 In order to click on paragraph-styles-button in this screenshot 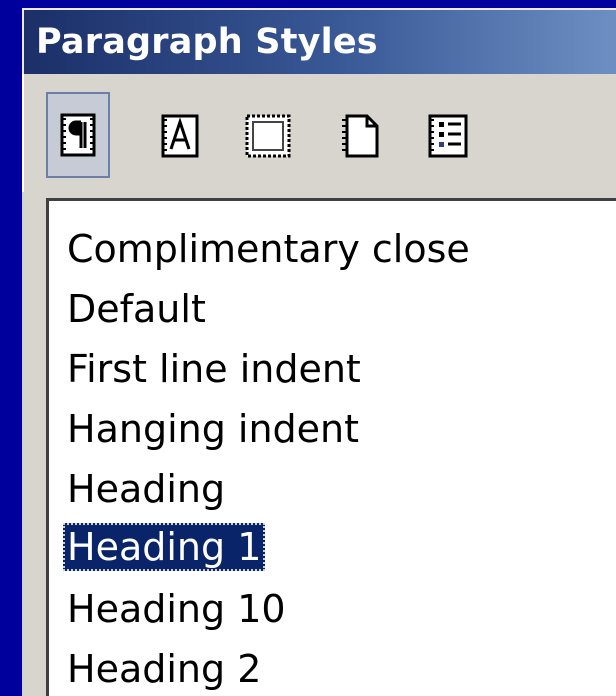, I will do `click(78, 135)`.